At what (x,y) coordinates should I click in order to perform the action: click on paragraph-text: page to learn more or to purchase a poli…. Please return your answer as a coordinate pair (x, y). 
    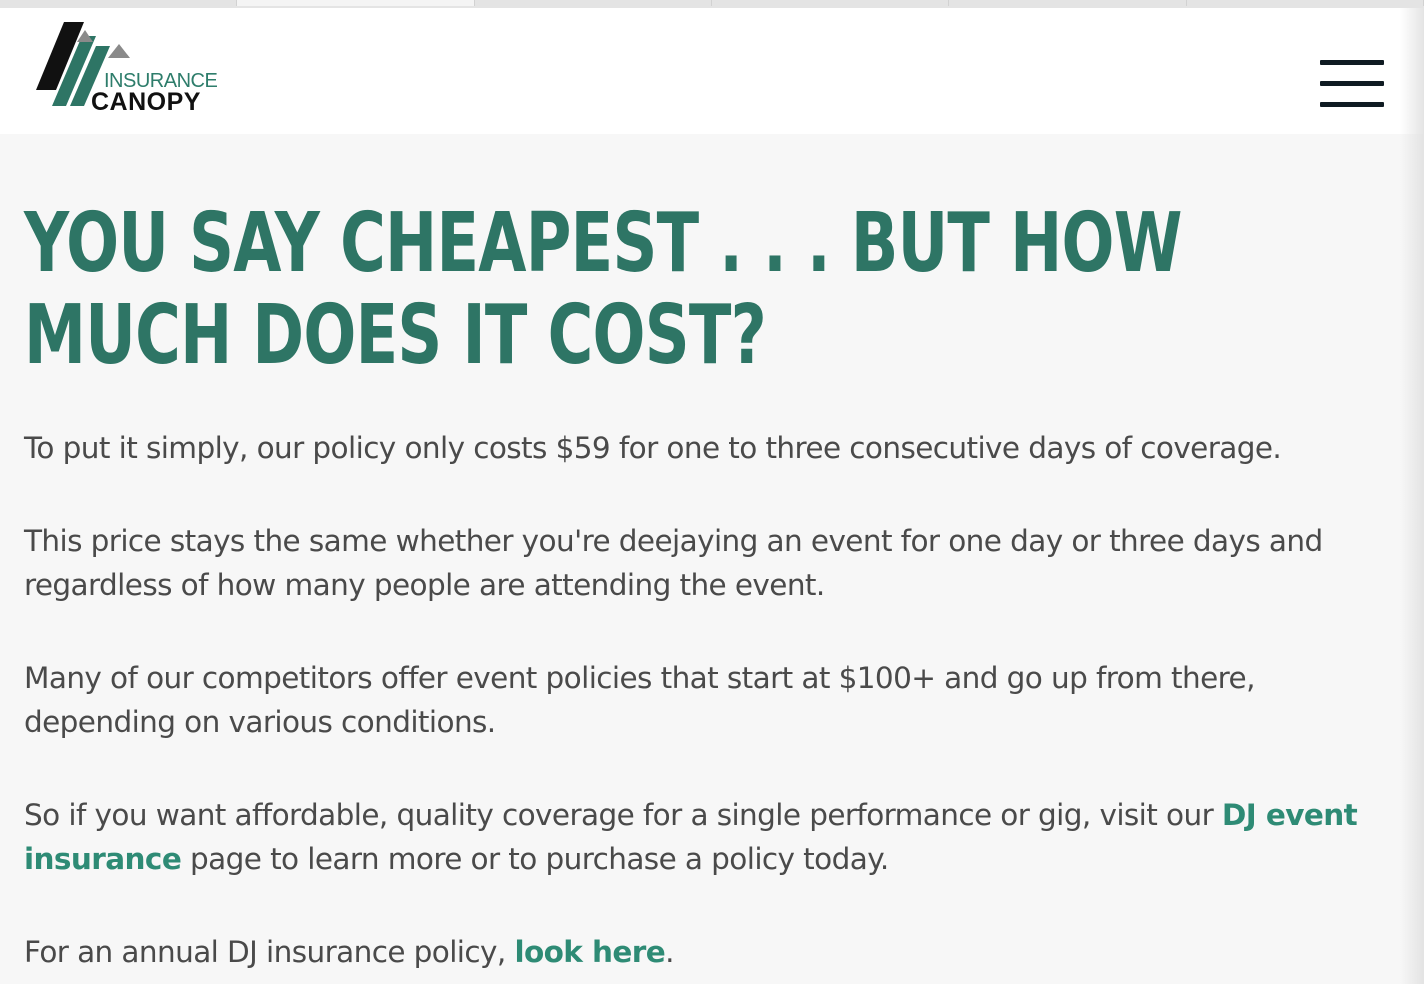
    Looking at the image, I should click on (535, 859).